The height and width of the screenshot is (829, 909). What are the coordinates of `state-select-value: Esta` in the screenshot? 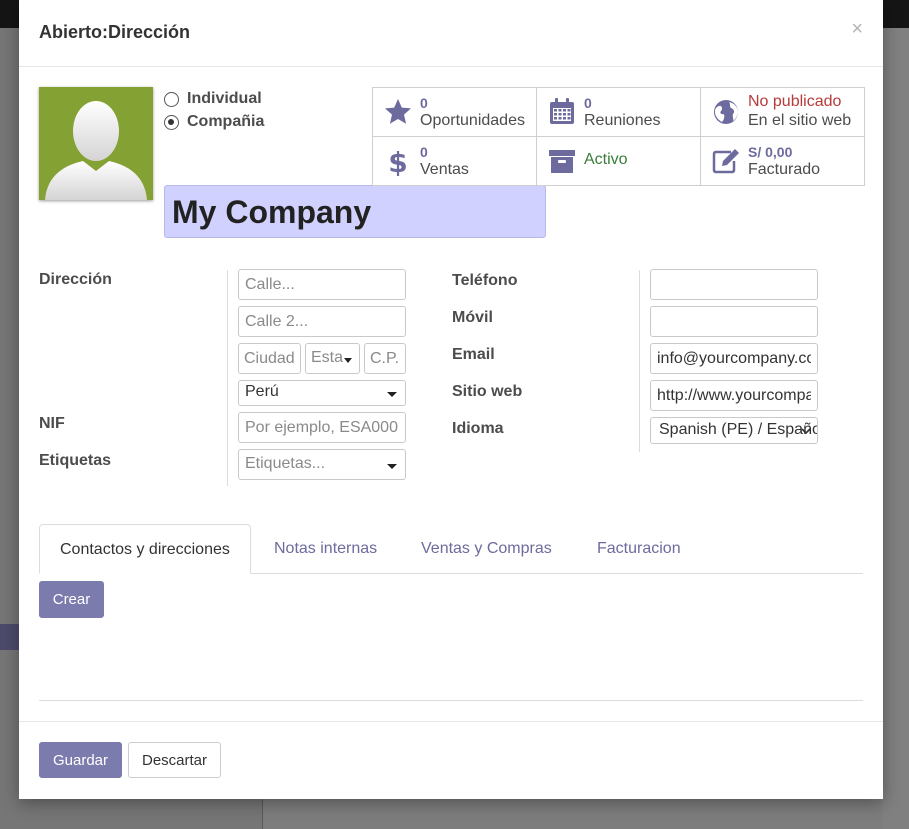 It's located at (327, 357).